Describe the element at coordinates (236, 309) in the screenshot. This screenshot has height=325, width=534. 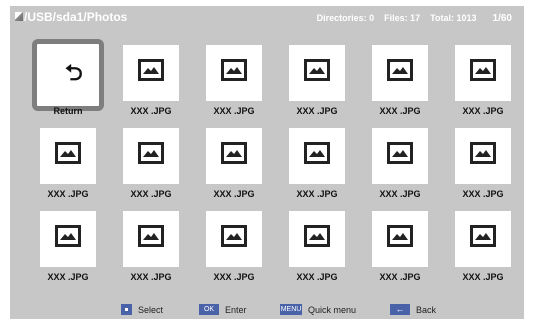
I see `enter-label: Enter` at that location.